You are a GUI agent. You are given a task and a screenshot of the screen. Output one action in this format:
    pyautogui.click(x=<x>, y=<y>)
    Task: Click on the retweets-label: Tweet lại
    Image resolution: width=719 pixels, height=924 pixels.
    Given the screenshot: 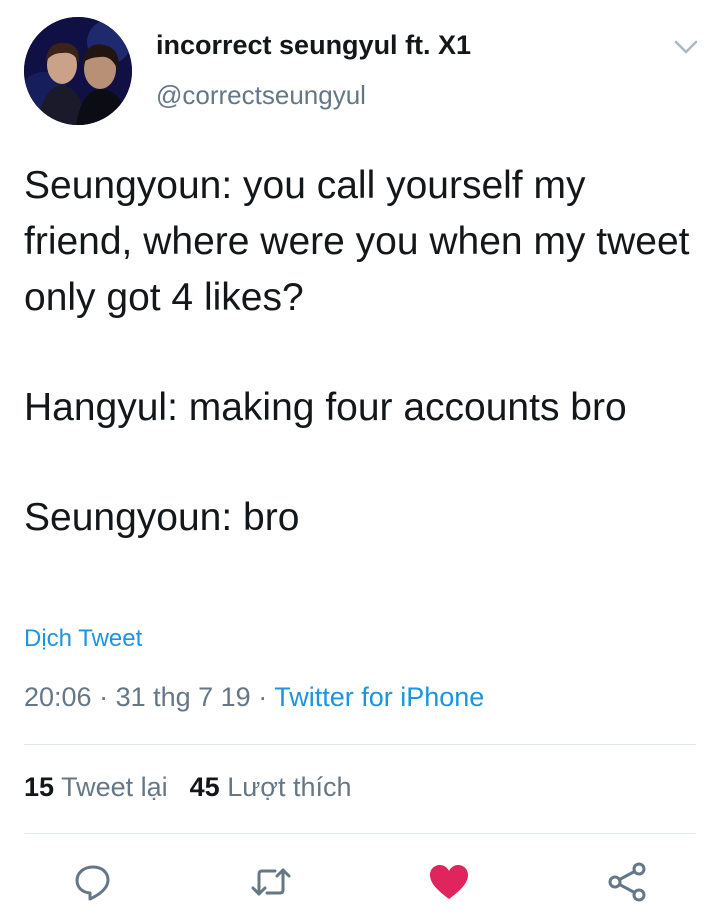 What is the action you would take?
    pyautogui.click(x=114, y=787)
    